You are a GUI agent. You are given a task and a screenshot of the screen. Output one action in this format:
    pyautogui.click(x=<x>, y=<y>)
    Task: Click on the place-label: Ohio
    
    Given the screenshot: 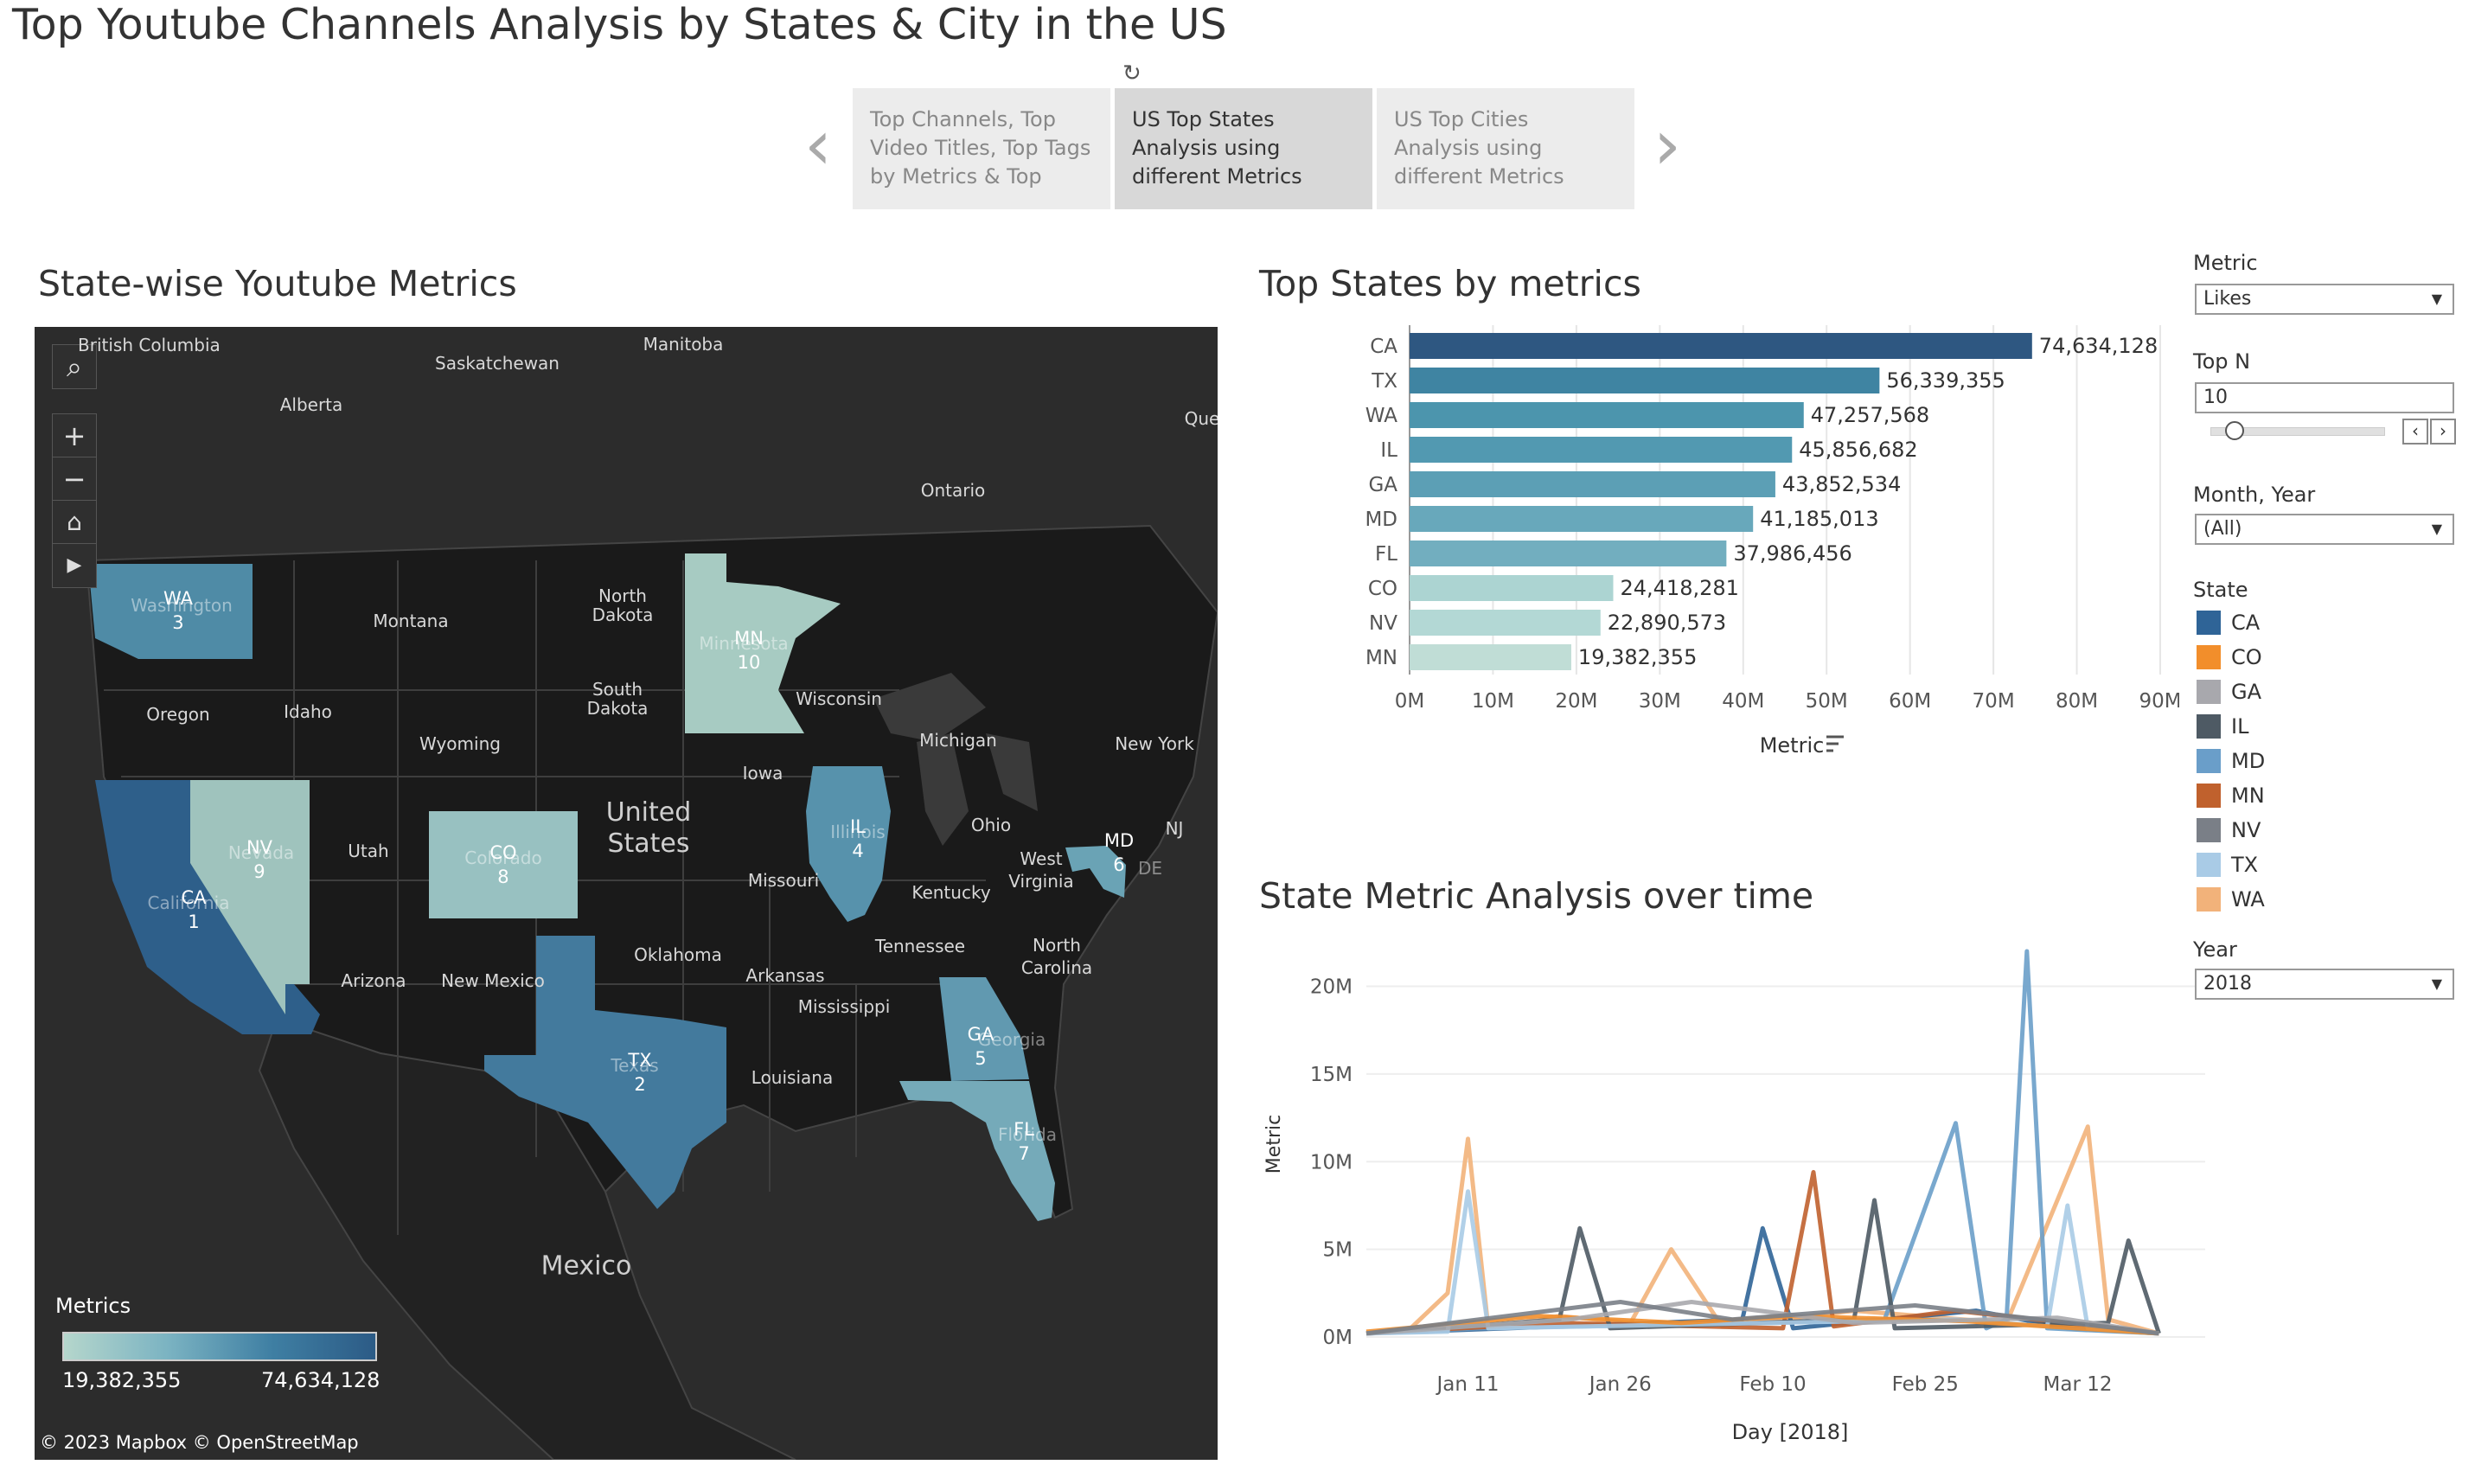 What is the action you would take?
    pyautogui.click(x=991, y=825)
    